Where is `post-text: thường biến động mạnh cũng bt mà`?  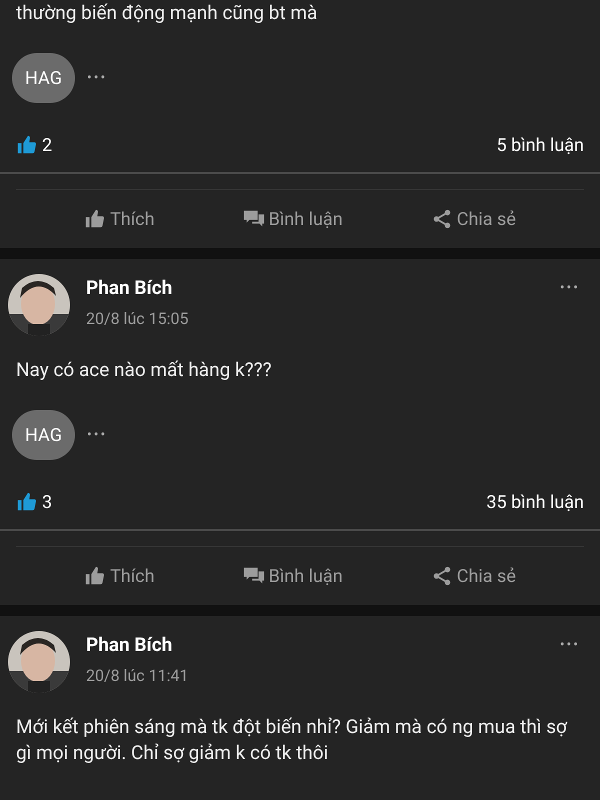
post-text: thường biến động mạnh cũng bt mà is located at coordinates (166, 13).